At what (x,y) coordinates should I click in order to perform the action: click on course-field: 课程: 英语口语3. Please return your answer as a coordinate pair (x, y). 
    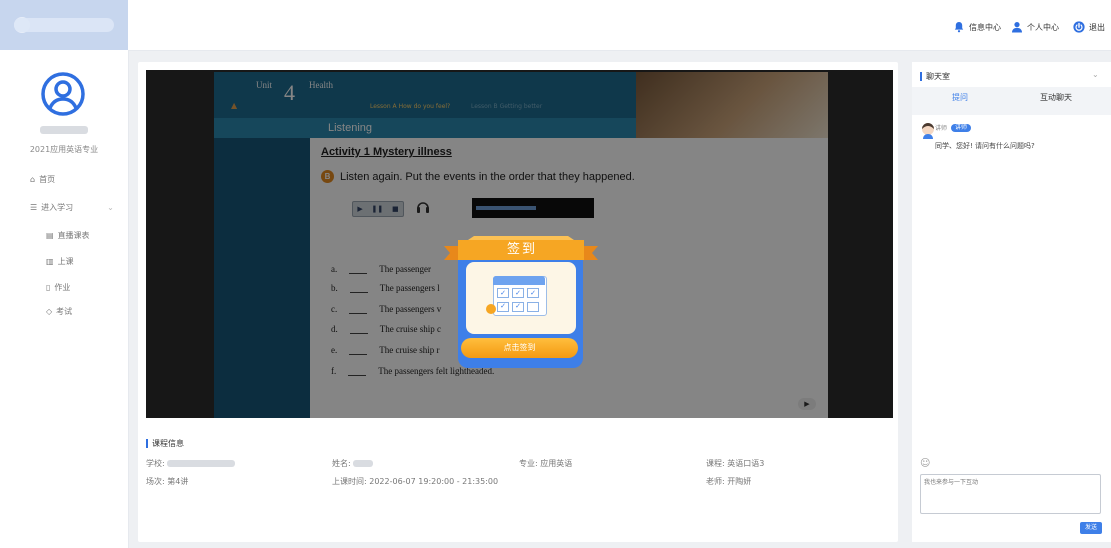
    Looking at the image, I should click on (735, 463).